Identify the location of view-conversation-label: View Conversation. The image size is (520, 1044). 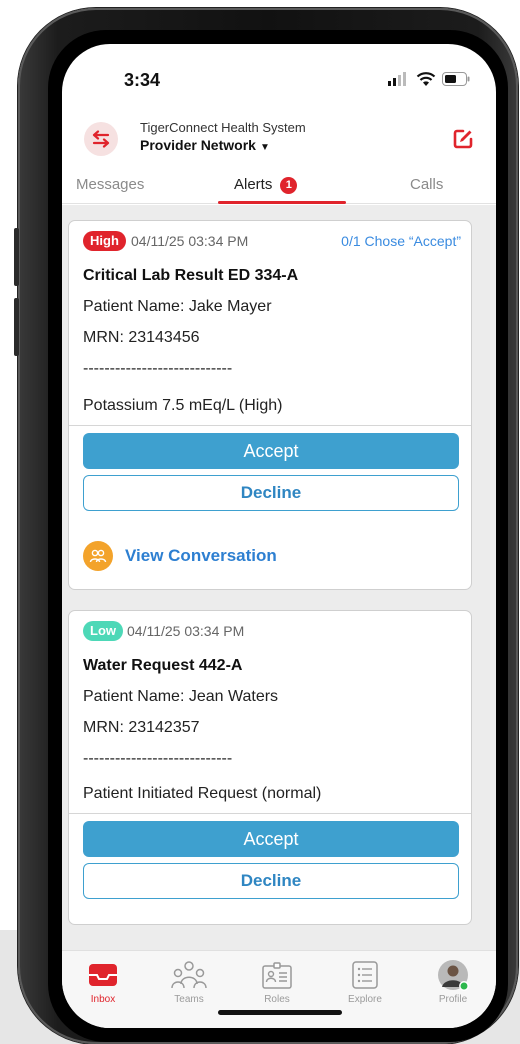
(201, 555).